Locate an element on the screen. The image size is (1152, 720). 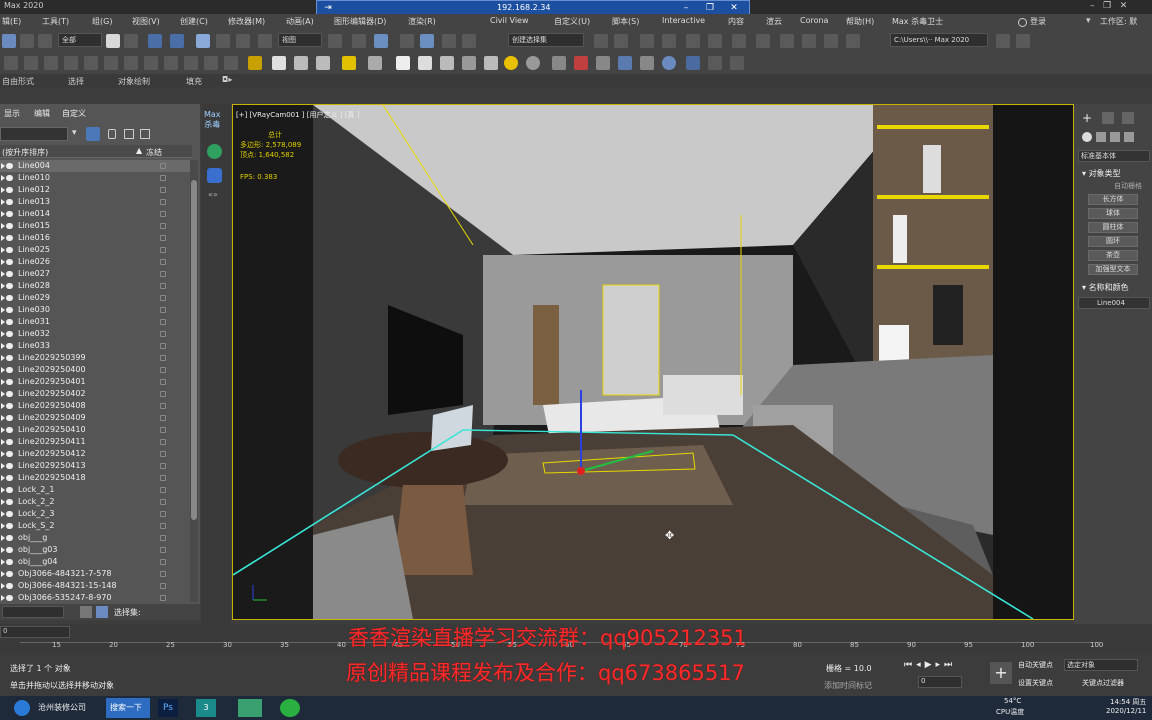
layer-icon is located at coordinates (145, 134).